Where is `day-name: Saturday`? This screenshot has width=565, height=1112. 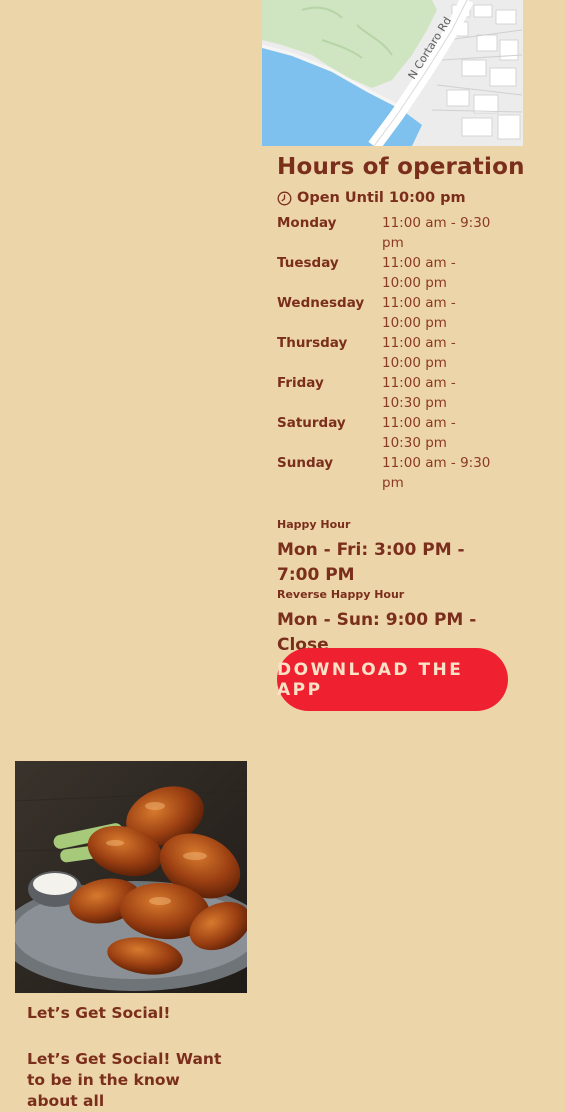 day-name: Saturday is located at coordinates (311, 423).